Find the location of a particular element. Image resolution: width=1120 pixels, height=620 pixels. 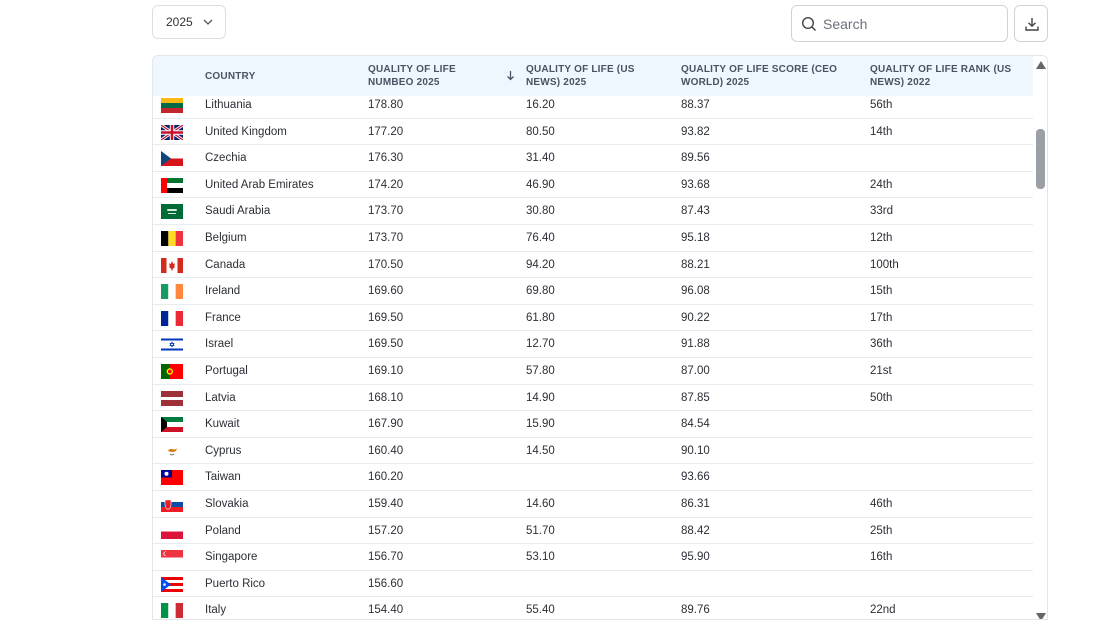

search-icon is located at coordinates (809, 24).